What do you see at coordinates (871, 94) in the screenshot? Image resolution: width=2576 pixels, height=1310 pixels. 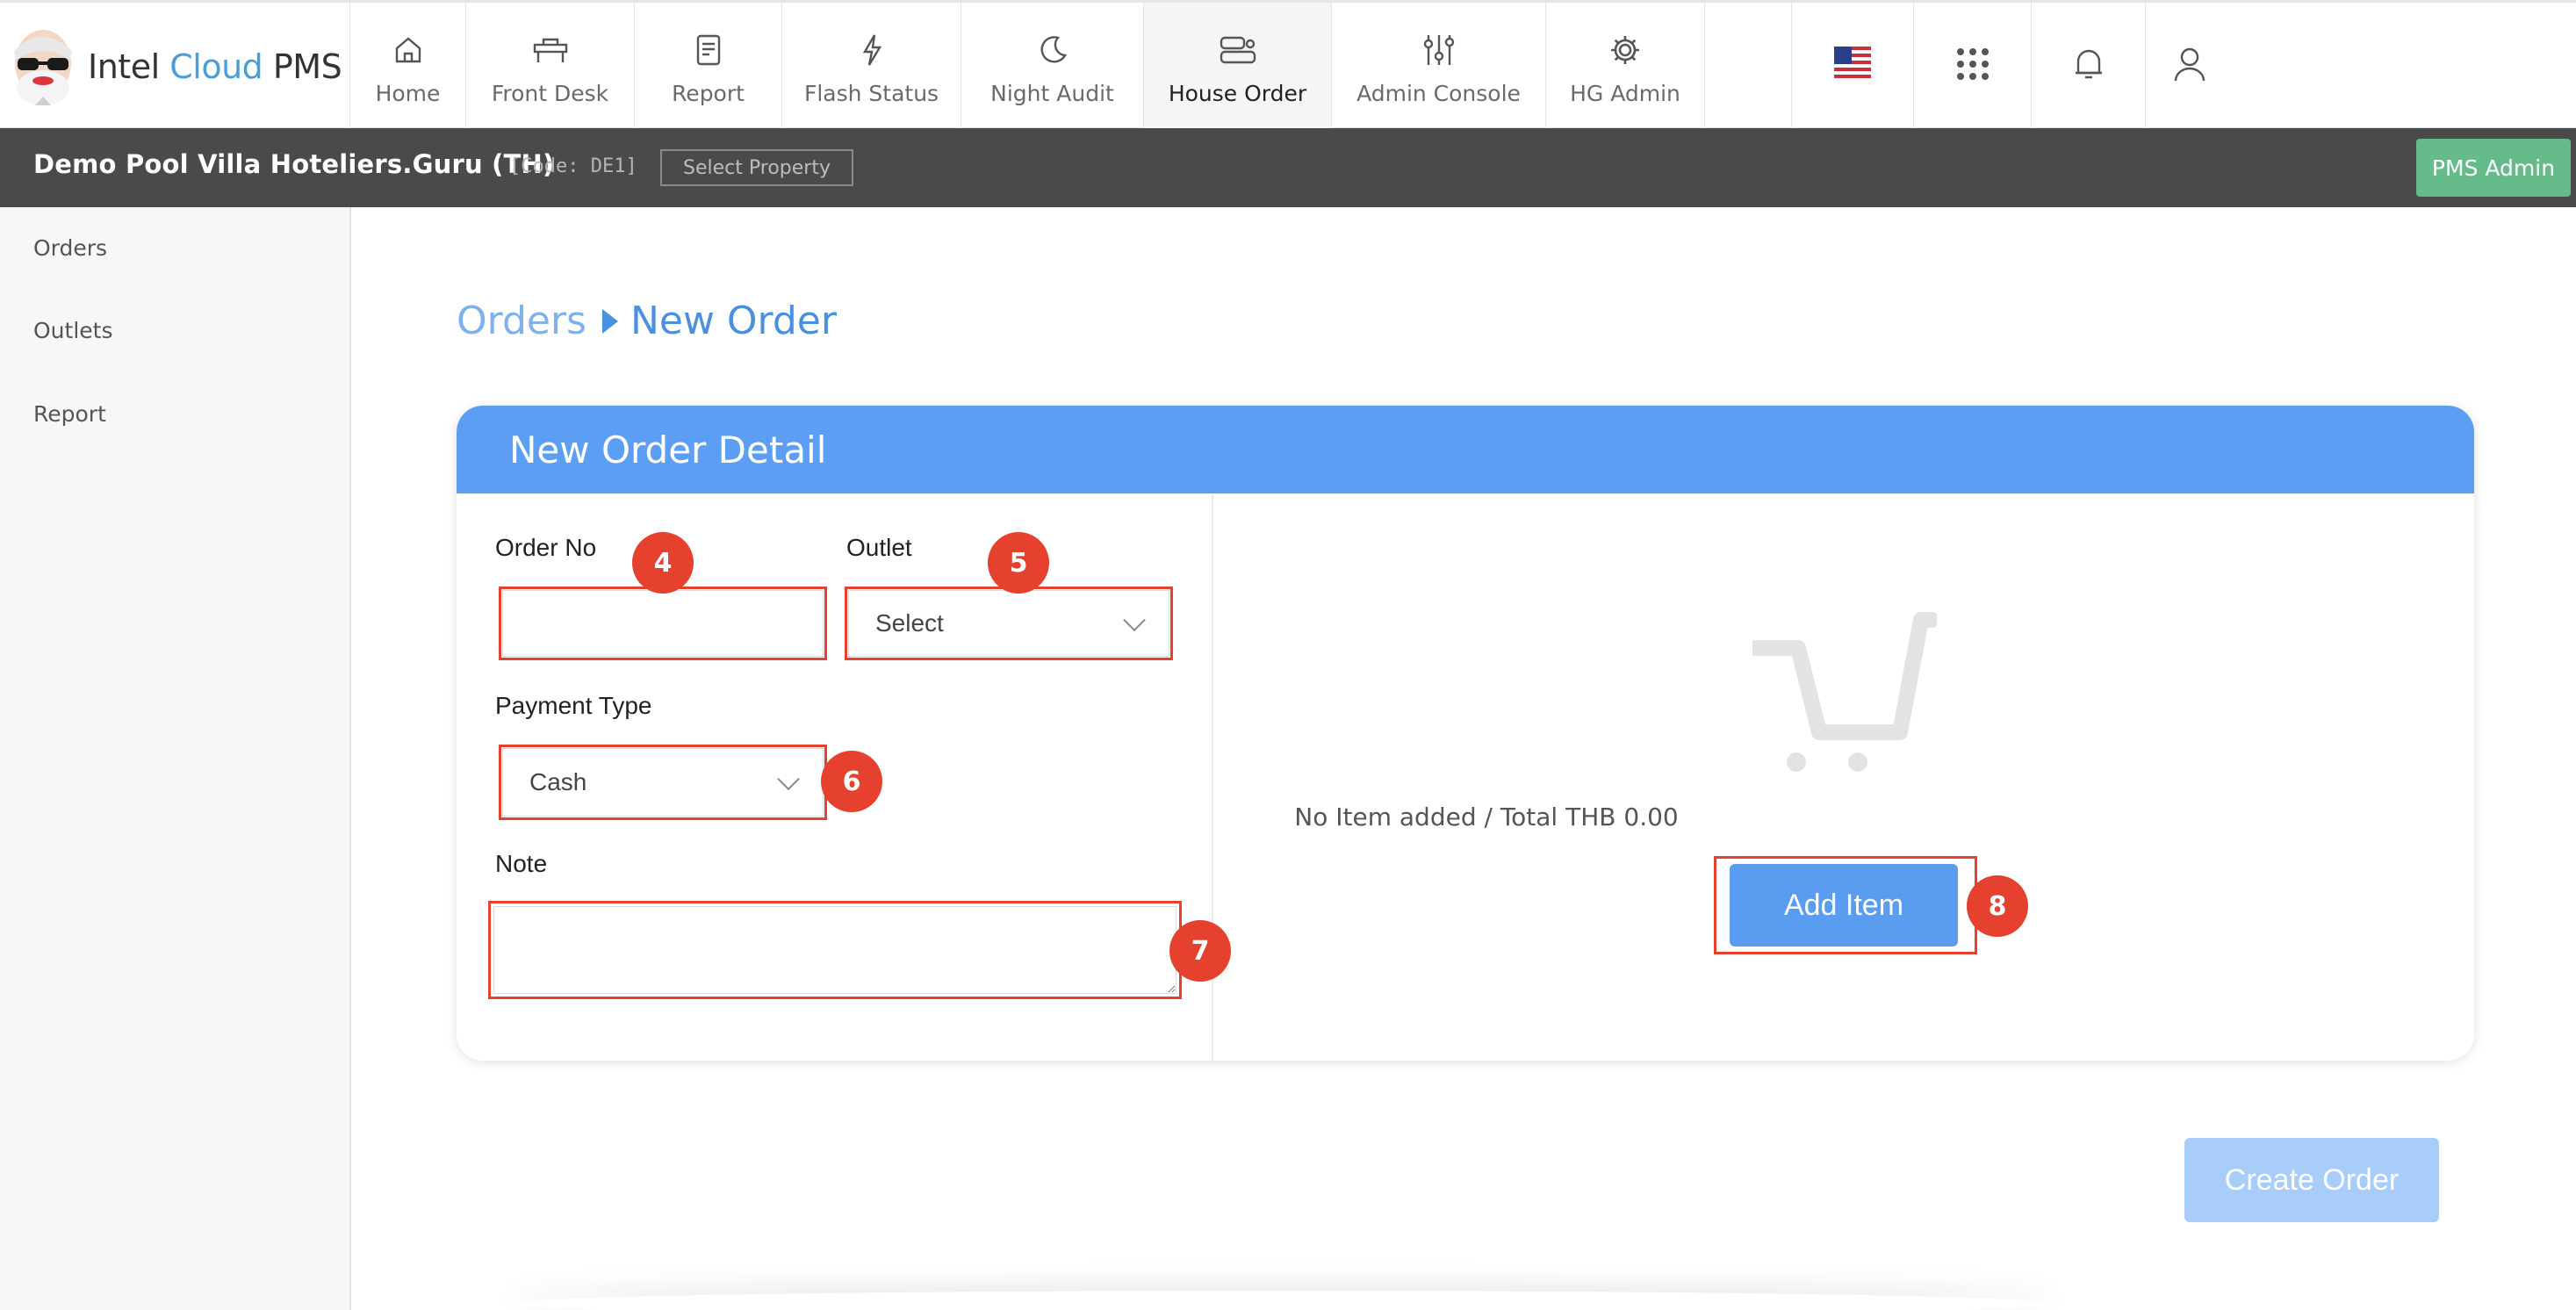 I see `nav-label: Flash Status` at bounding box center [871, 94].